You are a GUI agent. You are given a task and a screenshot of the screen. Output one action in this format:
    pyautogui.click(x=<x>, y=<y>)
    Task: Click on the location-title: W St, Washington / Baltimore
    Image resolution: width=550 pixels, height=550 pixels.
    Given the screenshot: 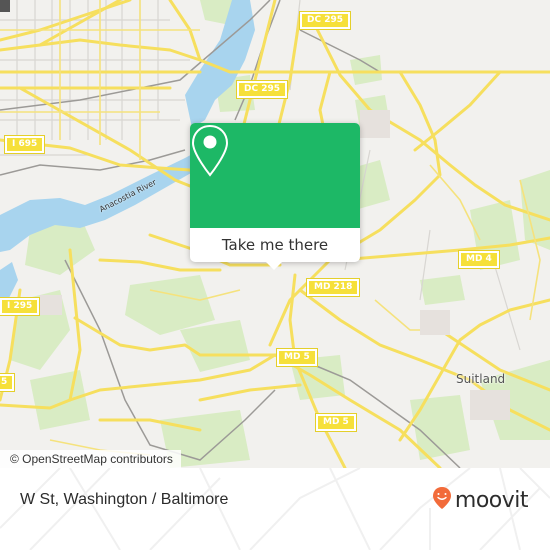 What is the action you would take?
    pyautogui.click(x=124, y=499)
    